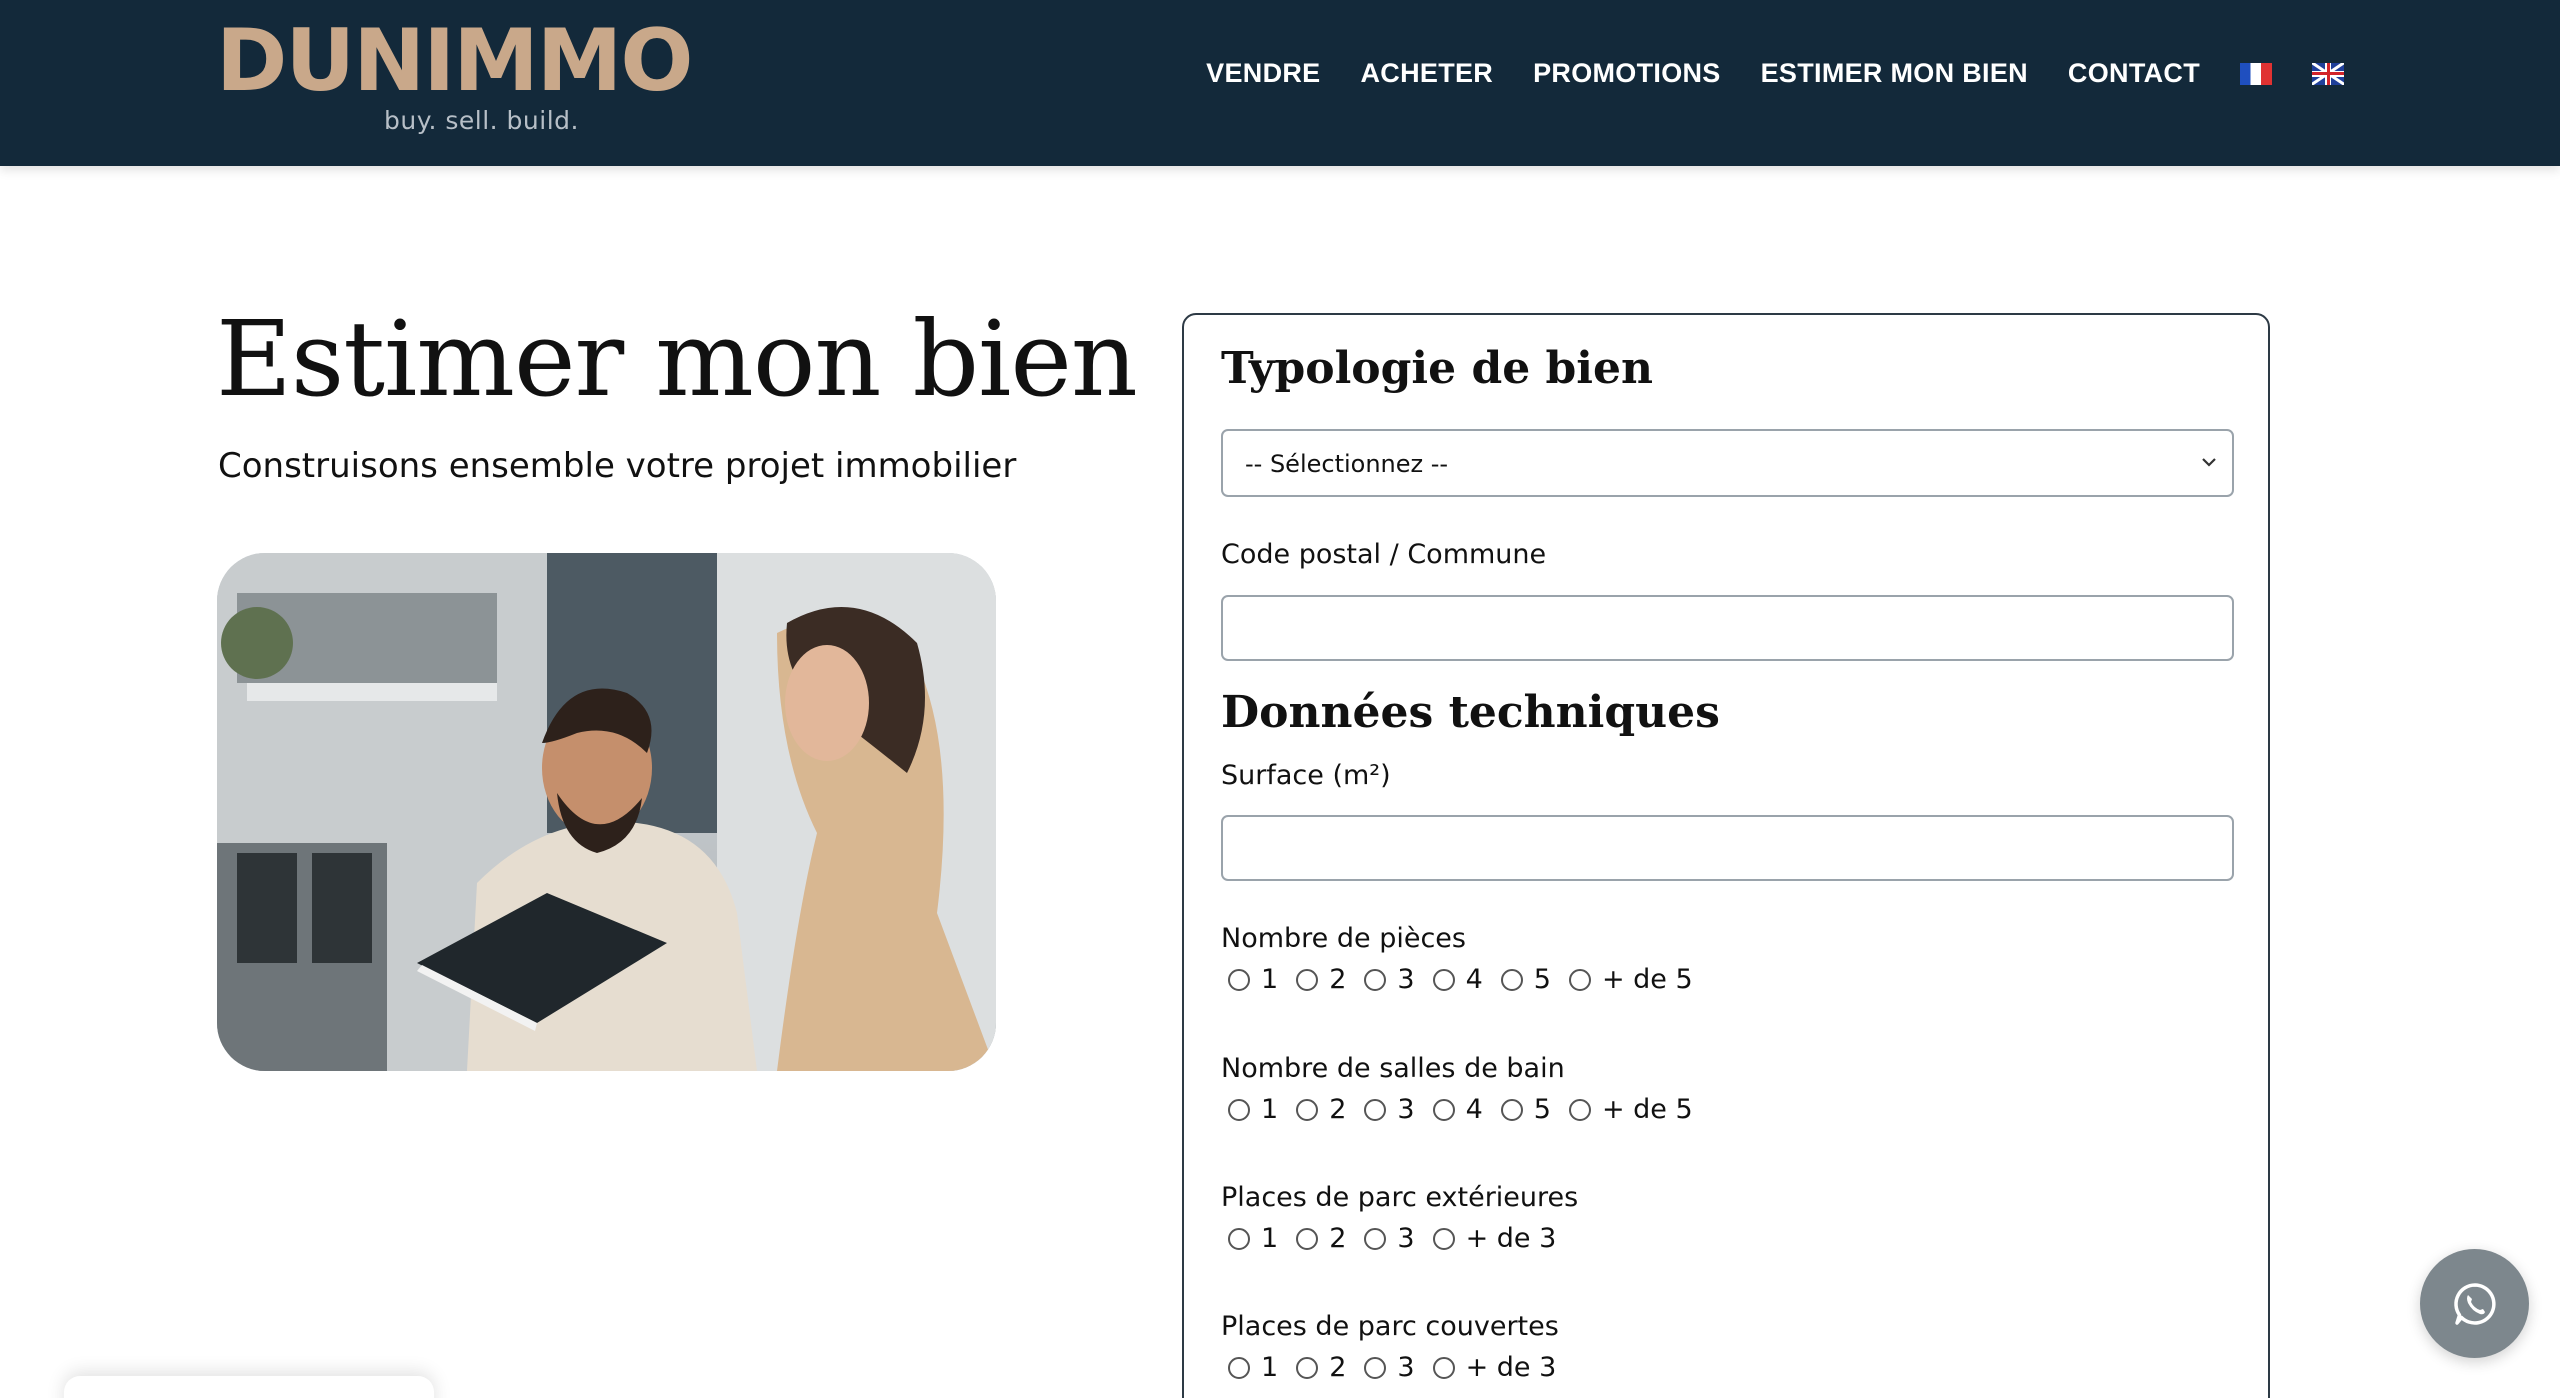 This screenshot has height=1398, width=2560. What do you see at coordinates (1347, 464) in the screenshot?
I see `typologie-select-value: -- Sélectionnez --` at bounding box center [1347, 464].